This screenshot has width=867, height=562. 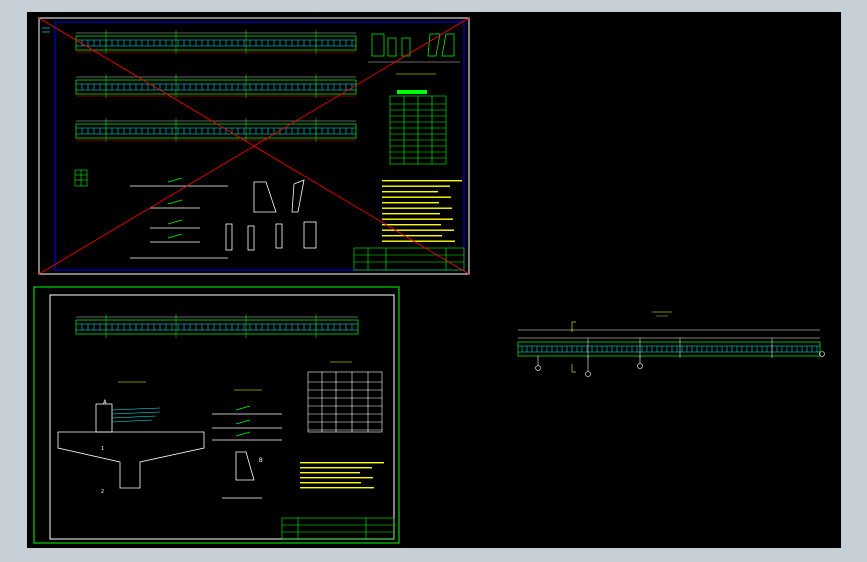 I want to click on section-label-2: 2, so click(x=102, y=492).